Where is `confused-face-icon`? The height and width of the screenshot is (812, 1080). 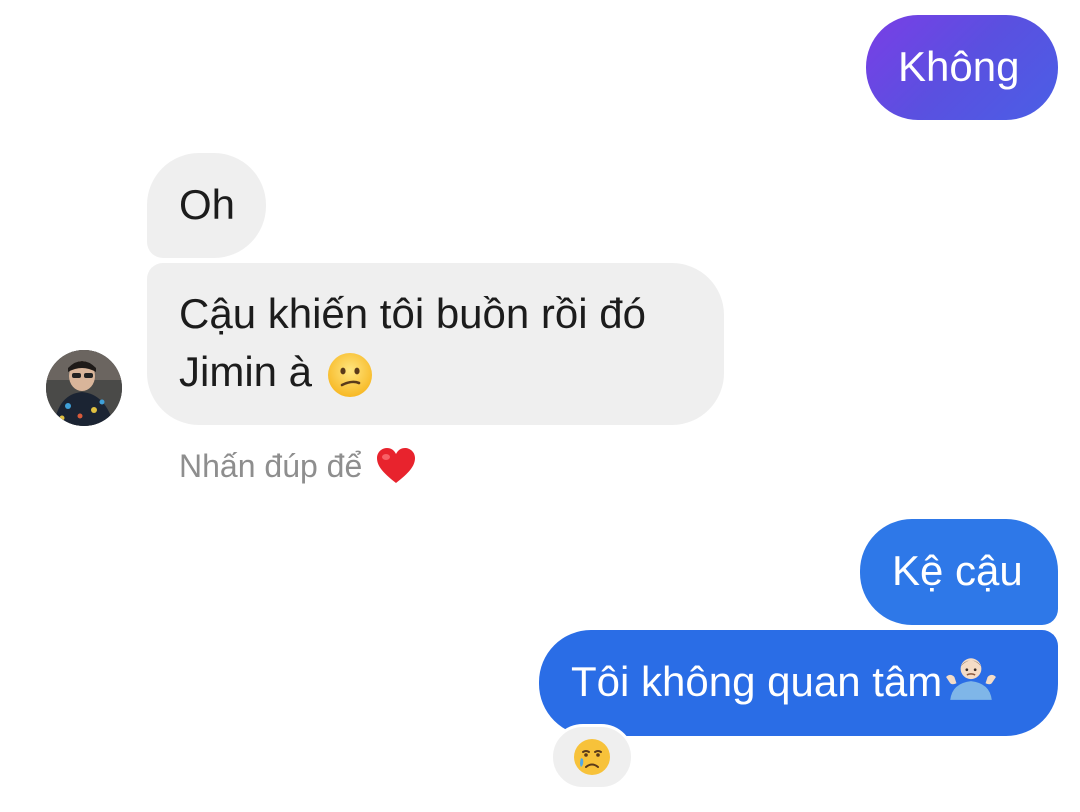
confused-face-icon is located at coordinates (350, 374).